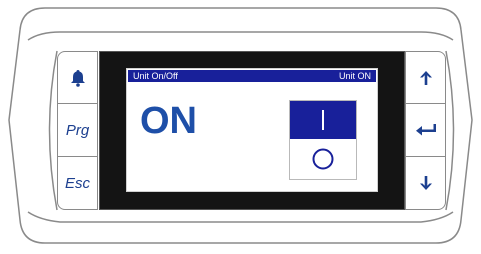 The image size is (481, 254). I want to click on down-button, so click(425, 183).